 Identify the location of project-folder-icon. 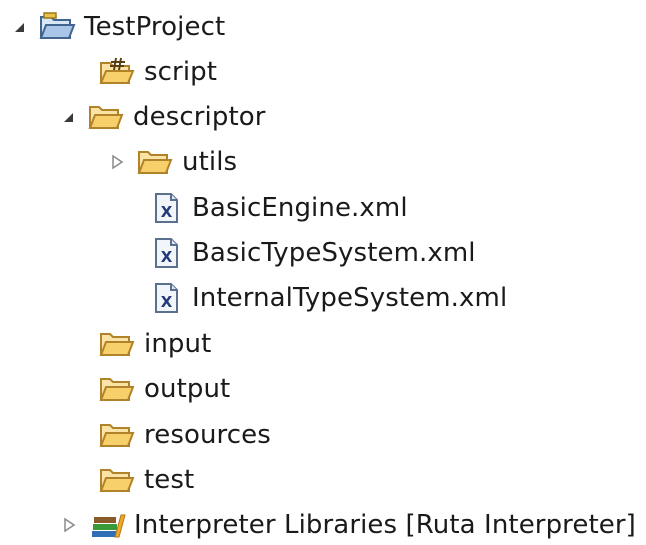
(57, 27).